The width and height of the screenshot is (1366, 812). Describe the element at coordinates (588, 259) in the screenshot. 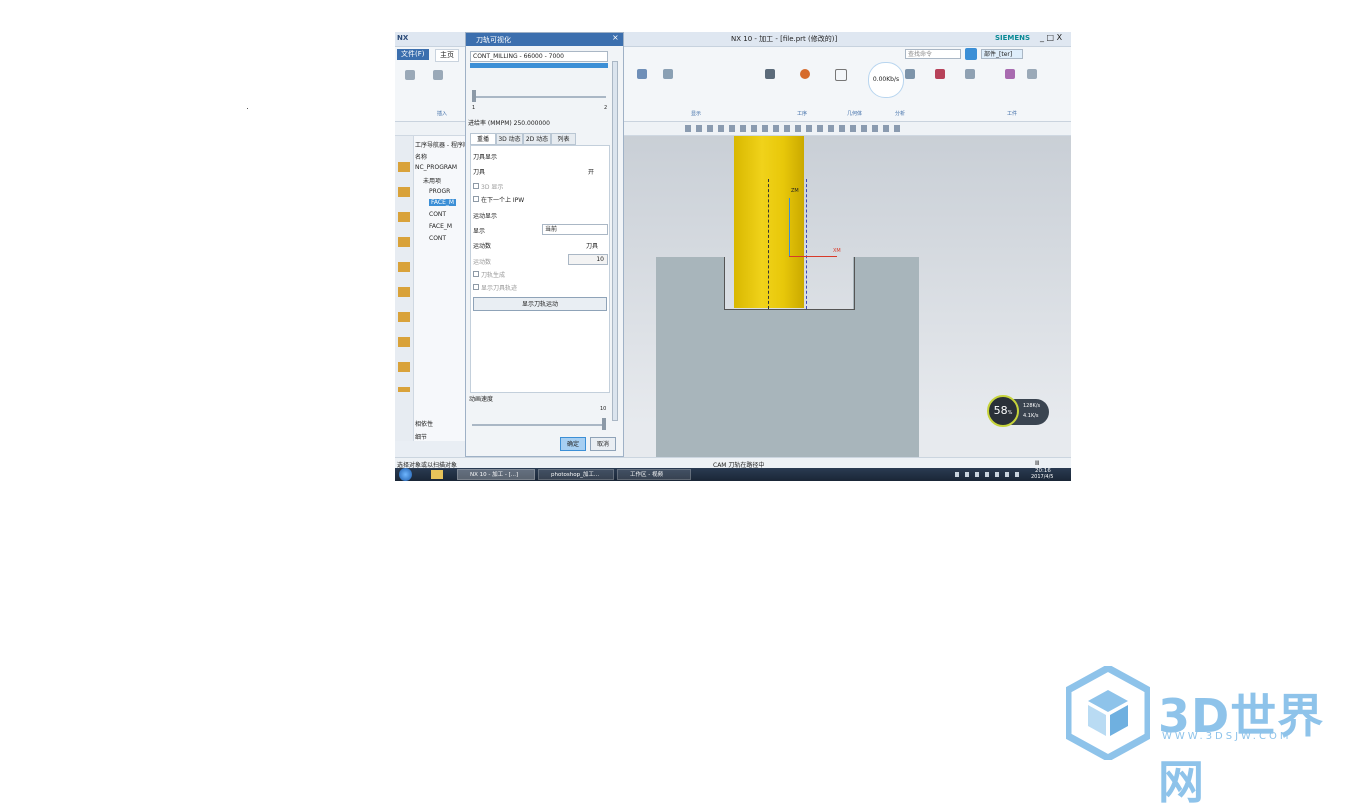

I see `count-input: 10` at that location.